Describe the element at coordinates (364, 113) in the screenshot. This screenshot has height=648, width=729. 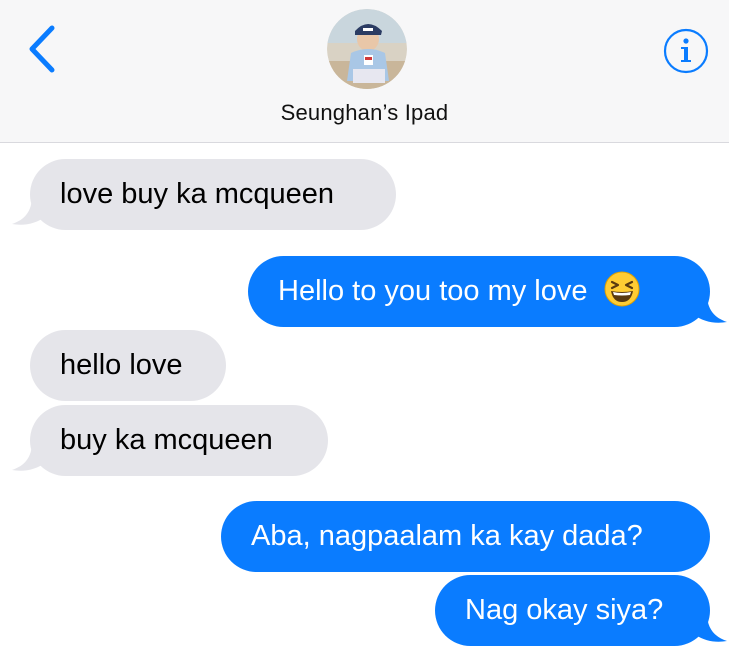
I see `contact-name: Seunghan’s Ipad` at that location.